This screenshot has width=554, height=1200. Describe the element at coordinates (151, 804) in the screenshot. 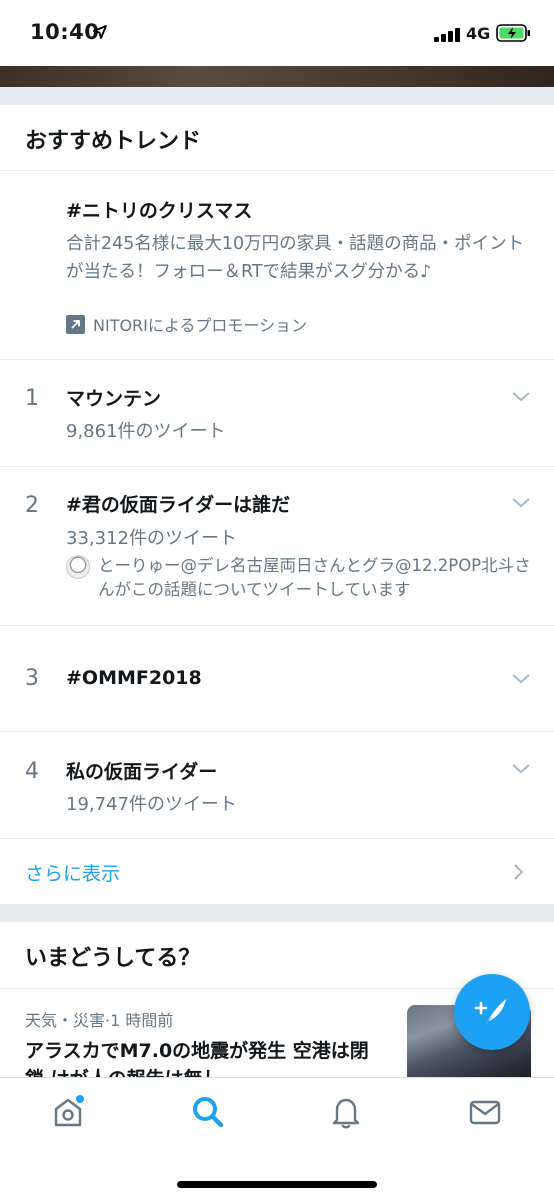

I see `trend-tweet-count: 19,747件のツイート` at that location.